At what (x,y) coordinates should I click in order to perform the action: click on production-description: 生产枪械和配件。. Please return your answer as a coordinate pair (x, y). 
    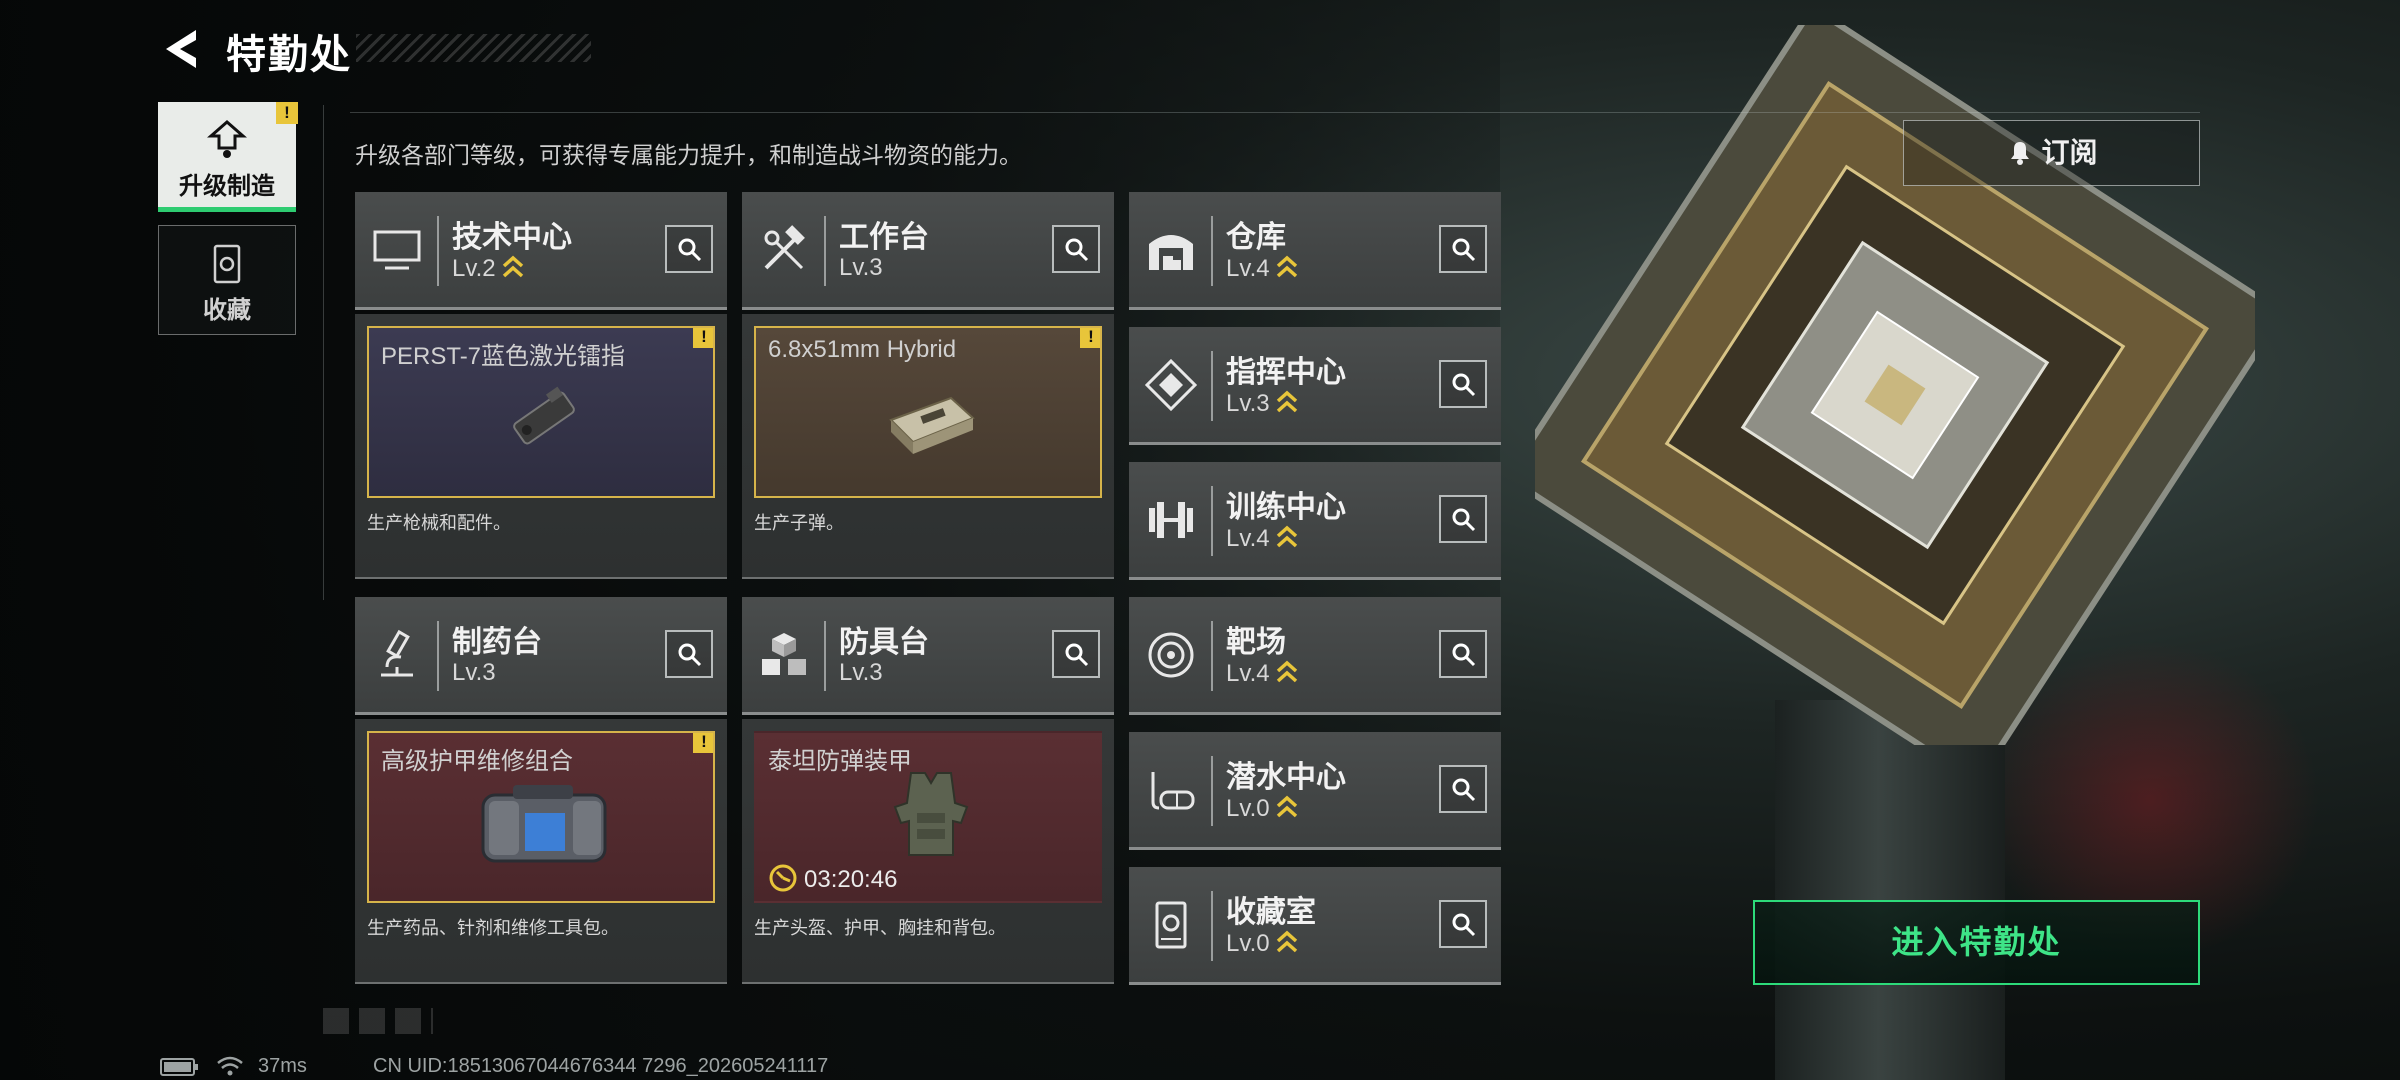
    Looking at the image, I should click on (439, 523).